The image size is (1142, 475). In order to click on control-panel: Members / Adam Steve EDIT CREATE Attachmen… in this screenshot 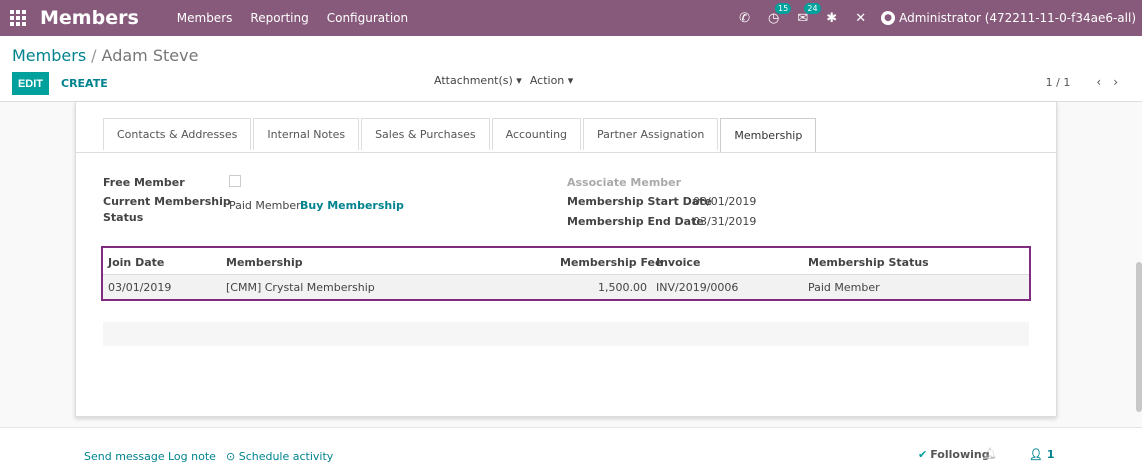, I will do `click(571, 69)`.